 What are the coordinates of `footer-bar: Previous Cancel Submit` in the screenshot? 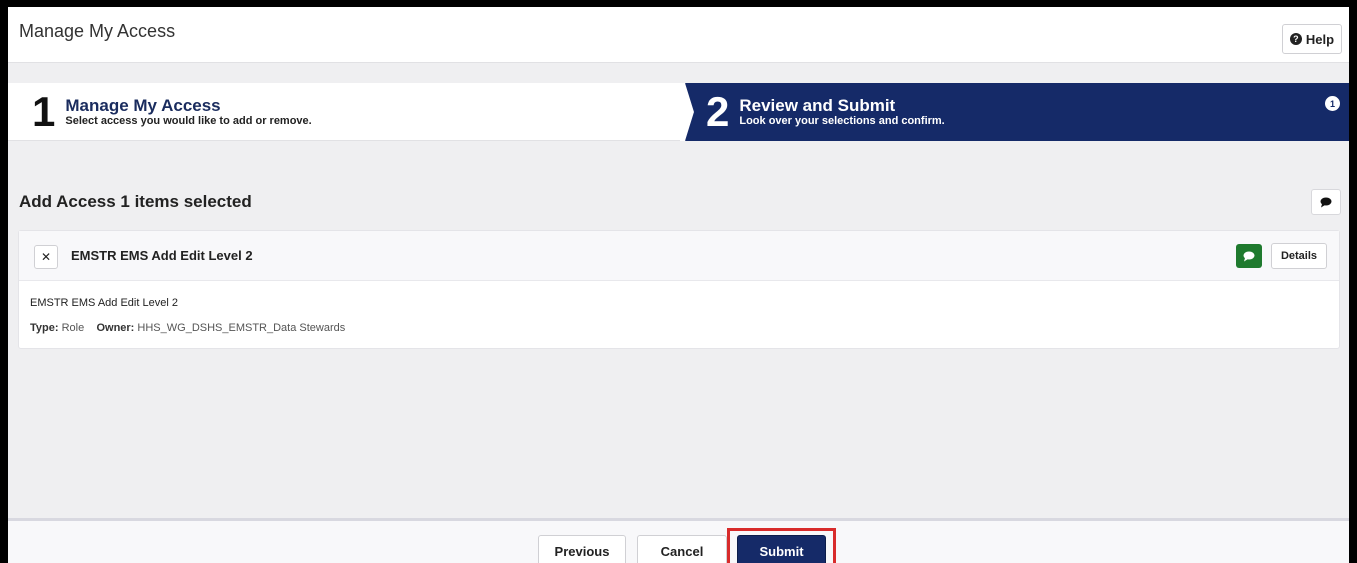 It's located at (678, 540).